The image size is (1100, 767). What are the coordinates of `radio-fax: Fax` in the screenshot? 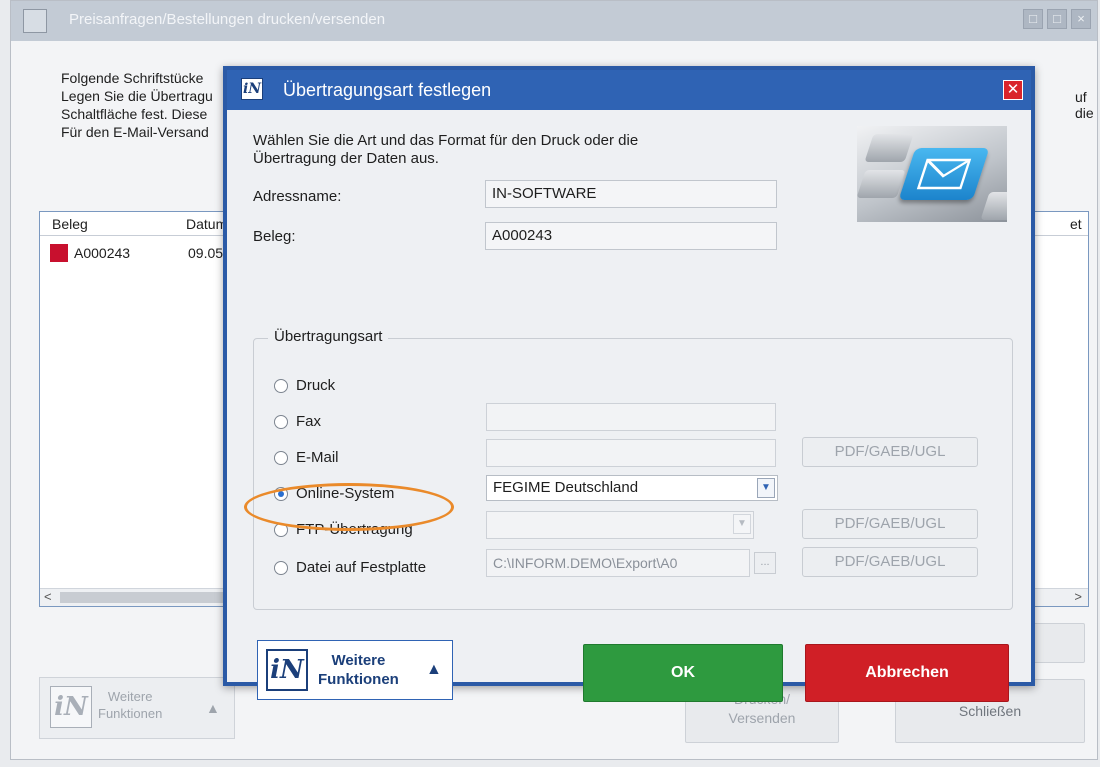 It's located at (297, 421).